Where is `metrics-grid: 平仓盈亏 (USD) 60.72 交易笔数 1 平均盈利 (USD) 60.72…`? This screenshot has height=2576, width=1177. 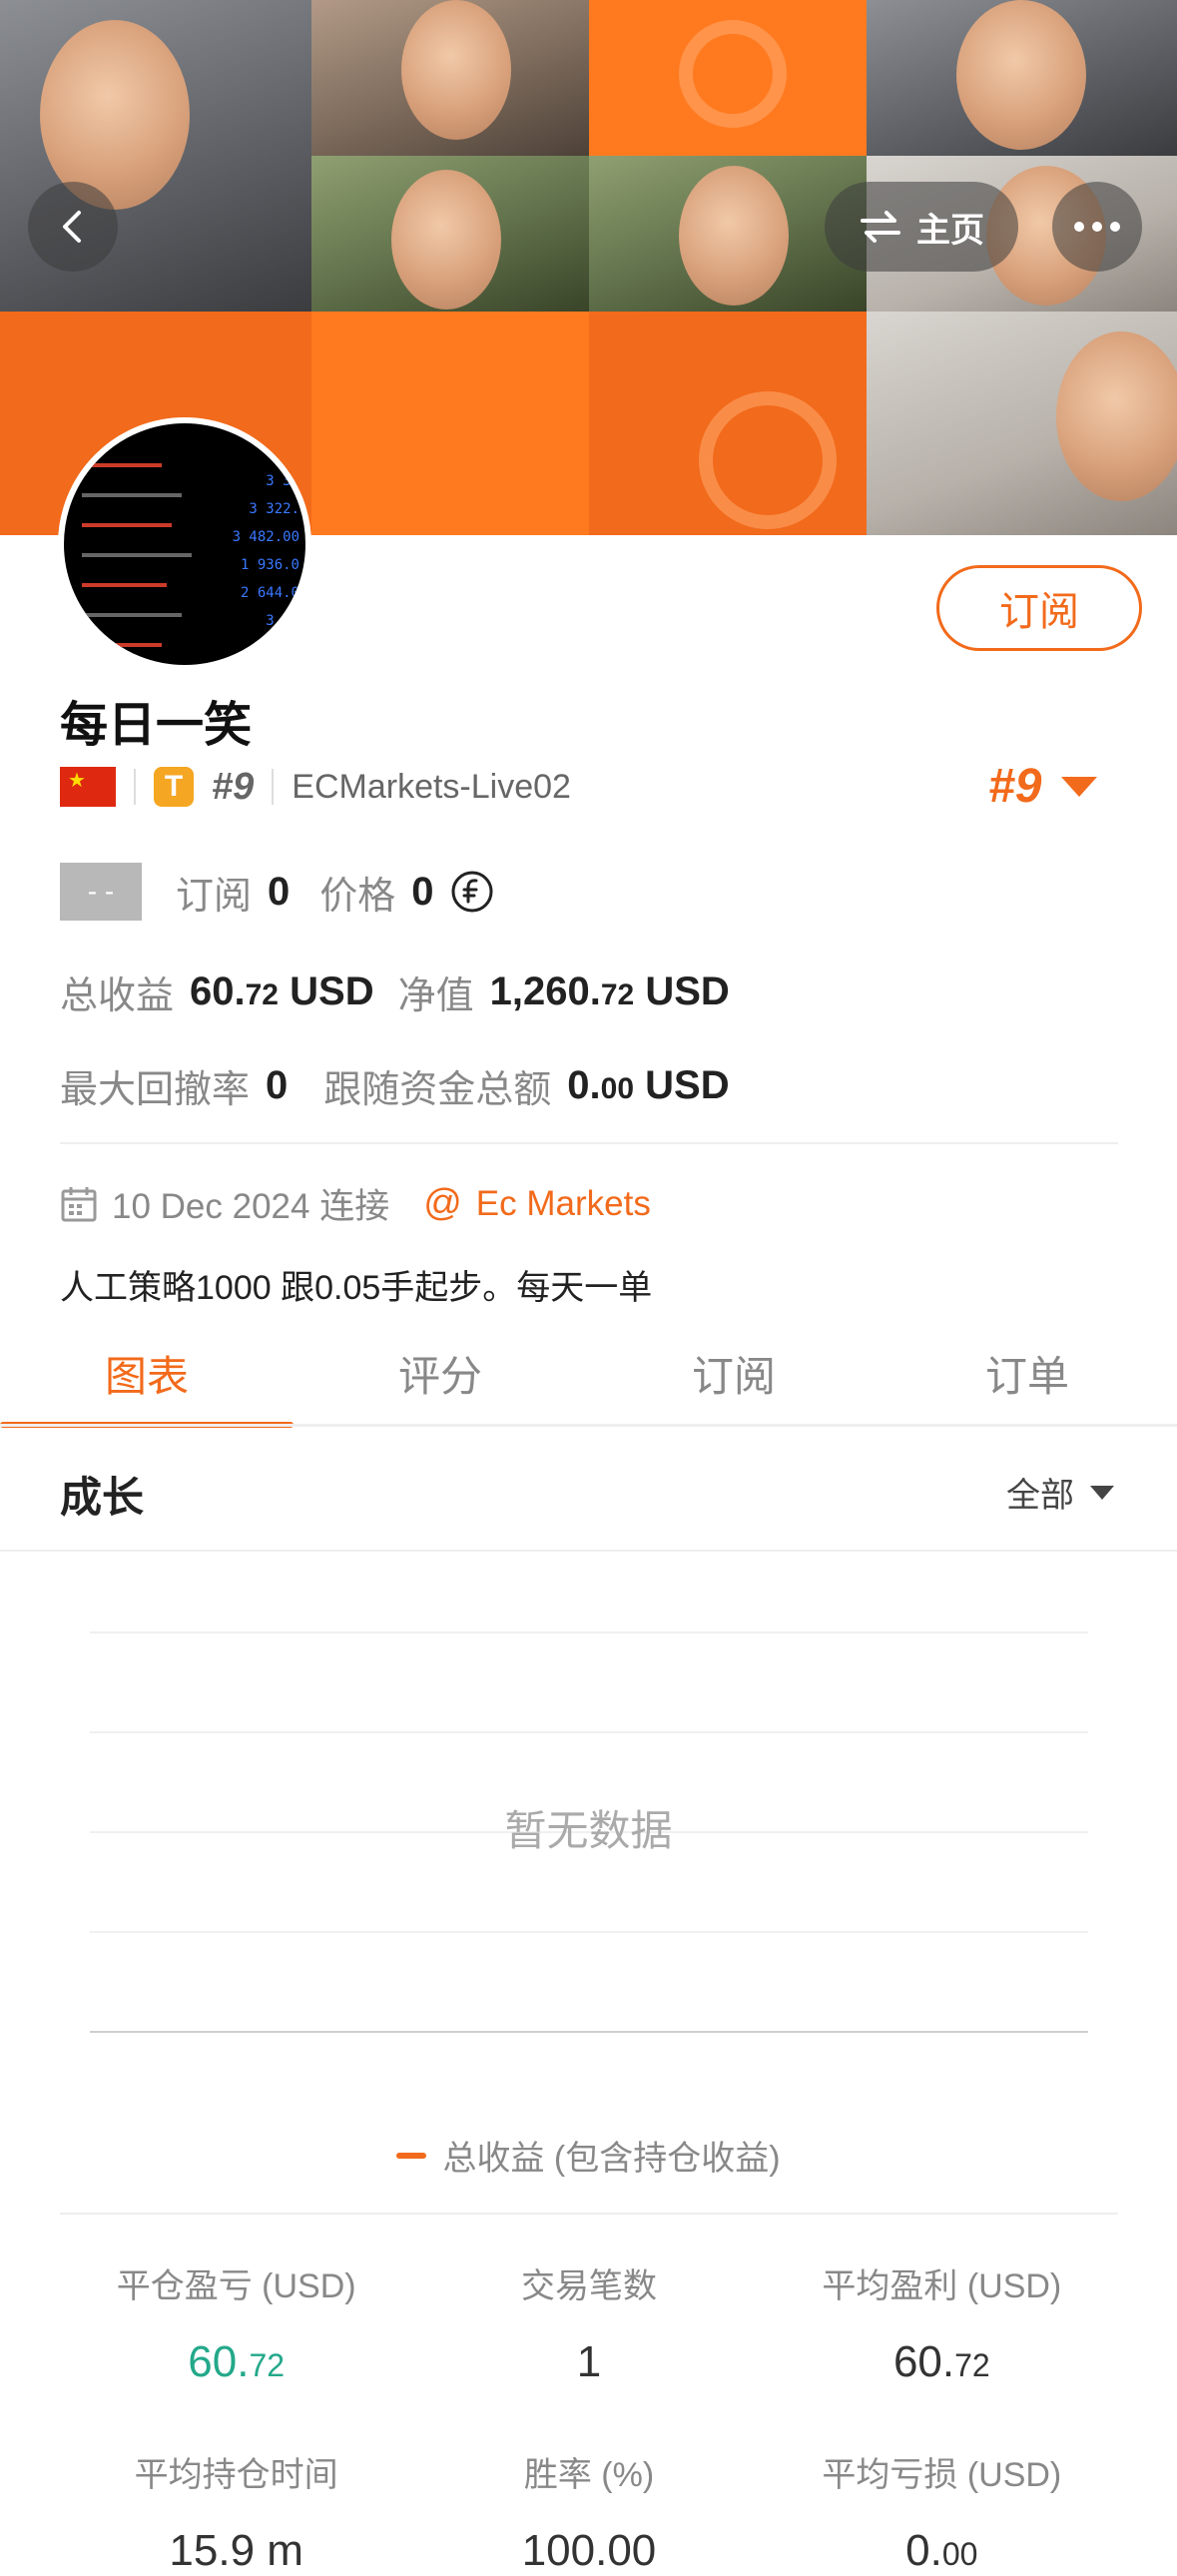 metrics-grid: 平仓盈亏 (USD) 60.72 交易笔数 1 平均盈利 (USD) 60.72… is located at coordinates (589, 2417).